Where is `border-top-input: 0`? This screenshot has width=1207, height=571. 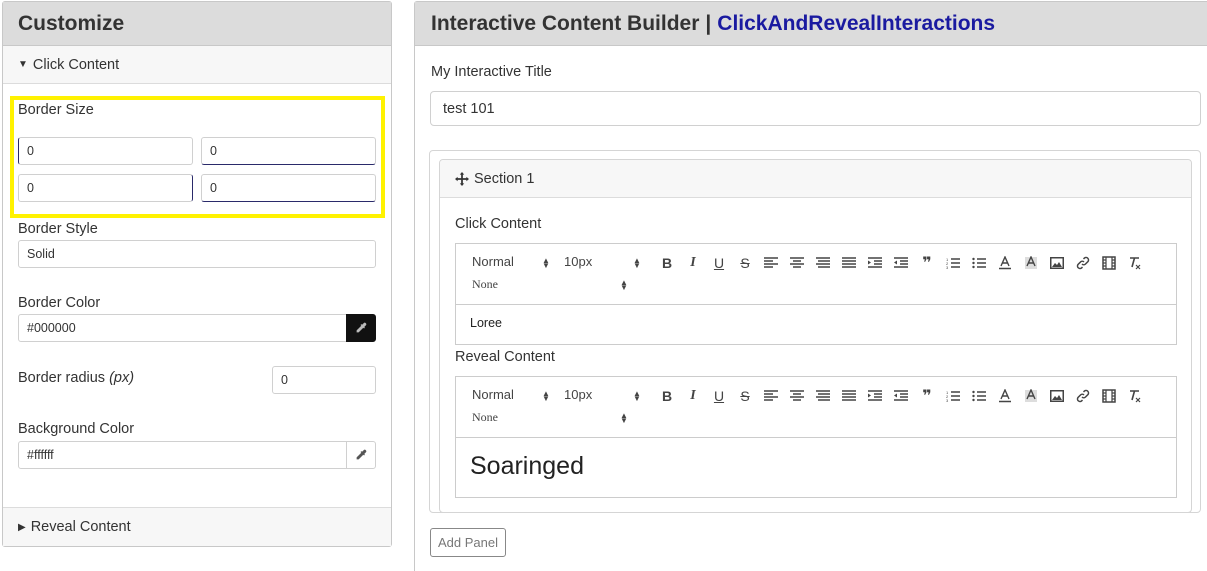
border-top-input: 0 is located at coordinates (105, 151).